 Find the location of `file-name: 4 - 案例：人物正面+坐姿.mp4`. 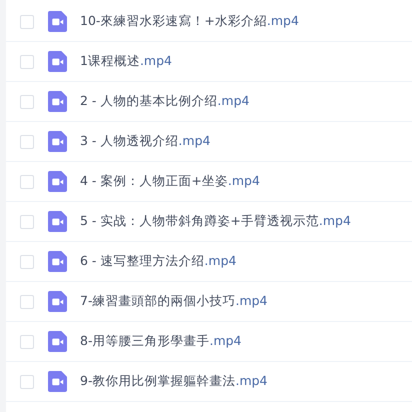

file-name: 4 - 案例：人物正面+坐姿.mp4 is located at coordinates (170, 181).